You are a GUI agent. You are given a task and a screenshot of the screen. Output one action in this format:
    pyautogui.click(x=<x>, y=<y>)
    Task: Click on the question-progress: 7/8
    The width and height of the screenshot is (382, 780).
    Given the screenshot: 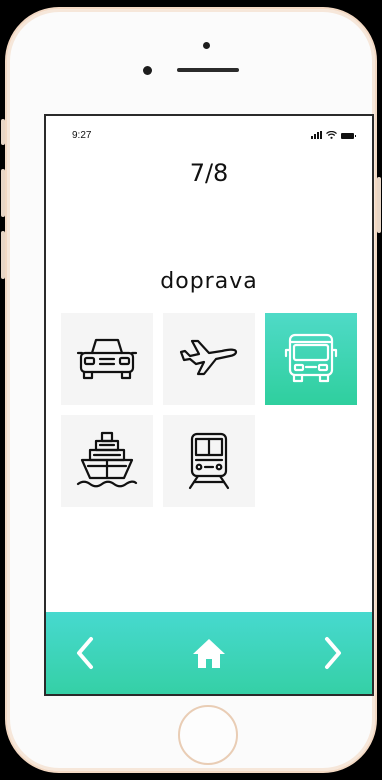 What is the action you would take?
    pyautogui.click(x=209, y=173)
    